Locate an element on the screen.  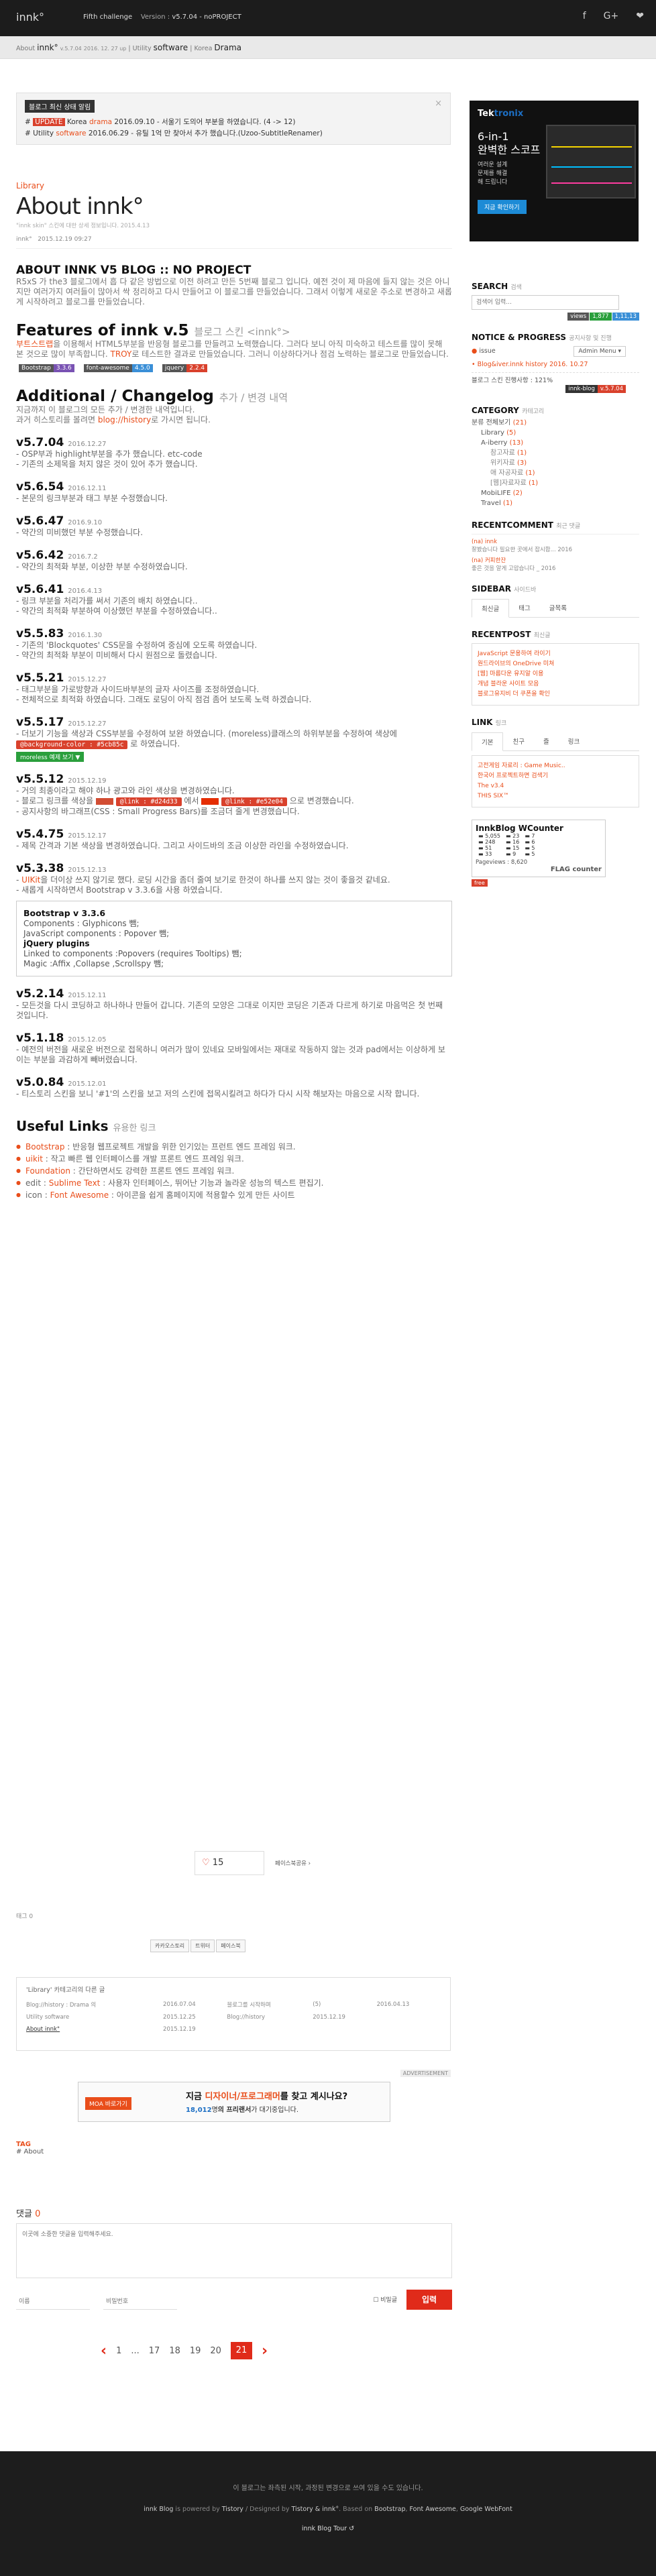
like-button: ♡ 15 is located at coordinates (230, 1863).